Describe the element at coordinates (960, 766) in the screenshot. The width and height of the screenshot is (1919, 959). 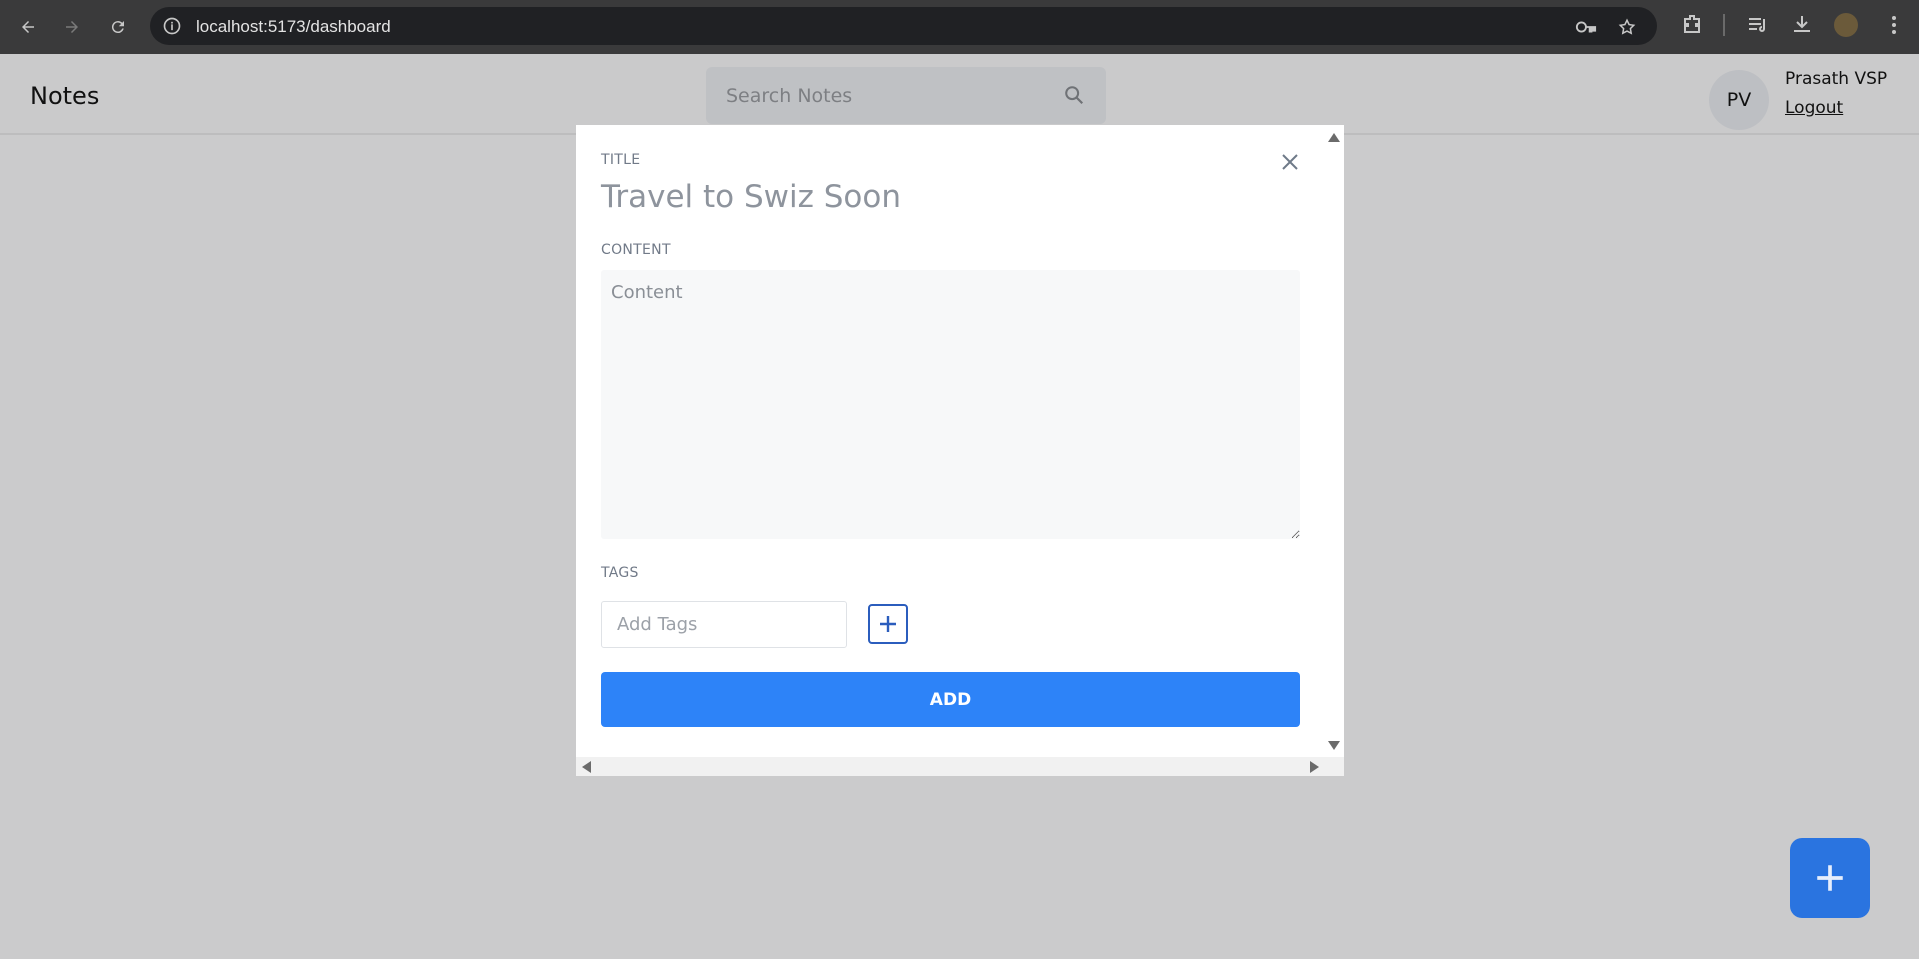
I see `modal-horizontal-scrollbar` at that location.